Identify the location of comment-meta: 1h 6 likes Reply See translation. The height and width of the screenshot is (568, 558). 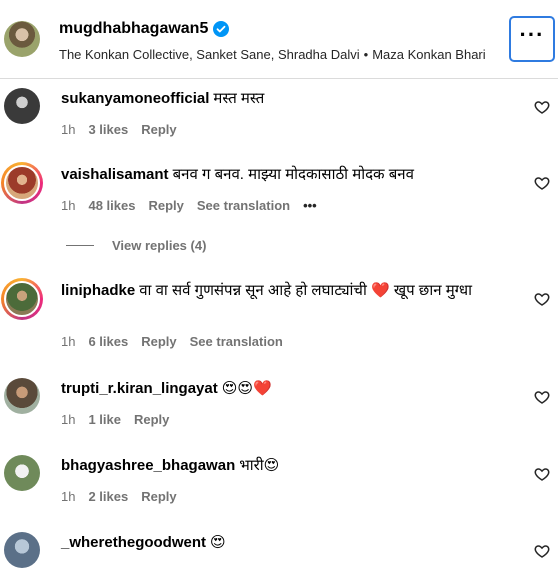
(178, 341).